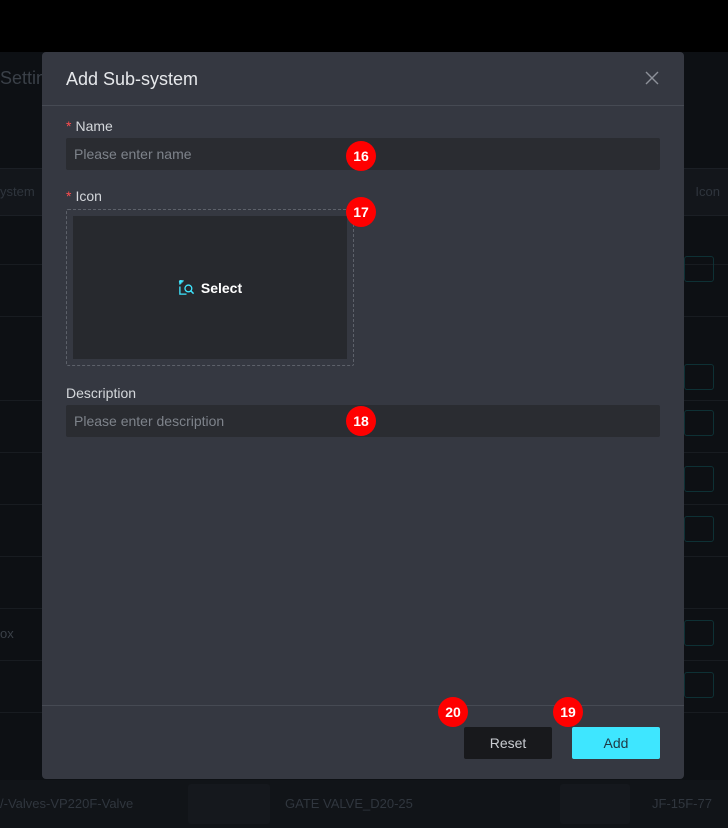 This screenshot has width=728, height=828. Describe the element at coordinates (363, 79) in the screenshot. I see `modal-header: Add Sub-system` at that location.